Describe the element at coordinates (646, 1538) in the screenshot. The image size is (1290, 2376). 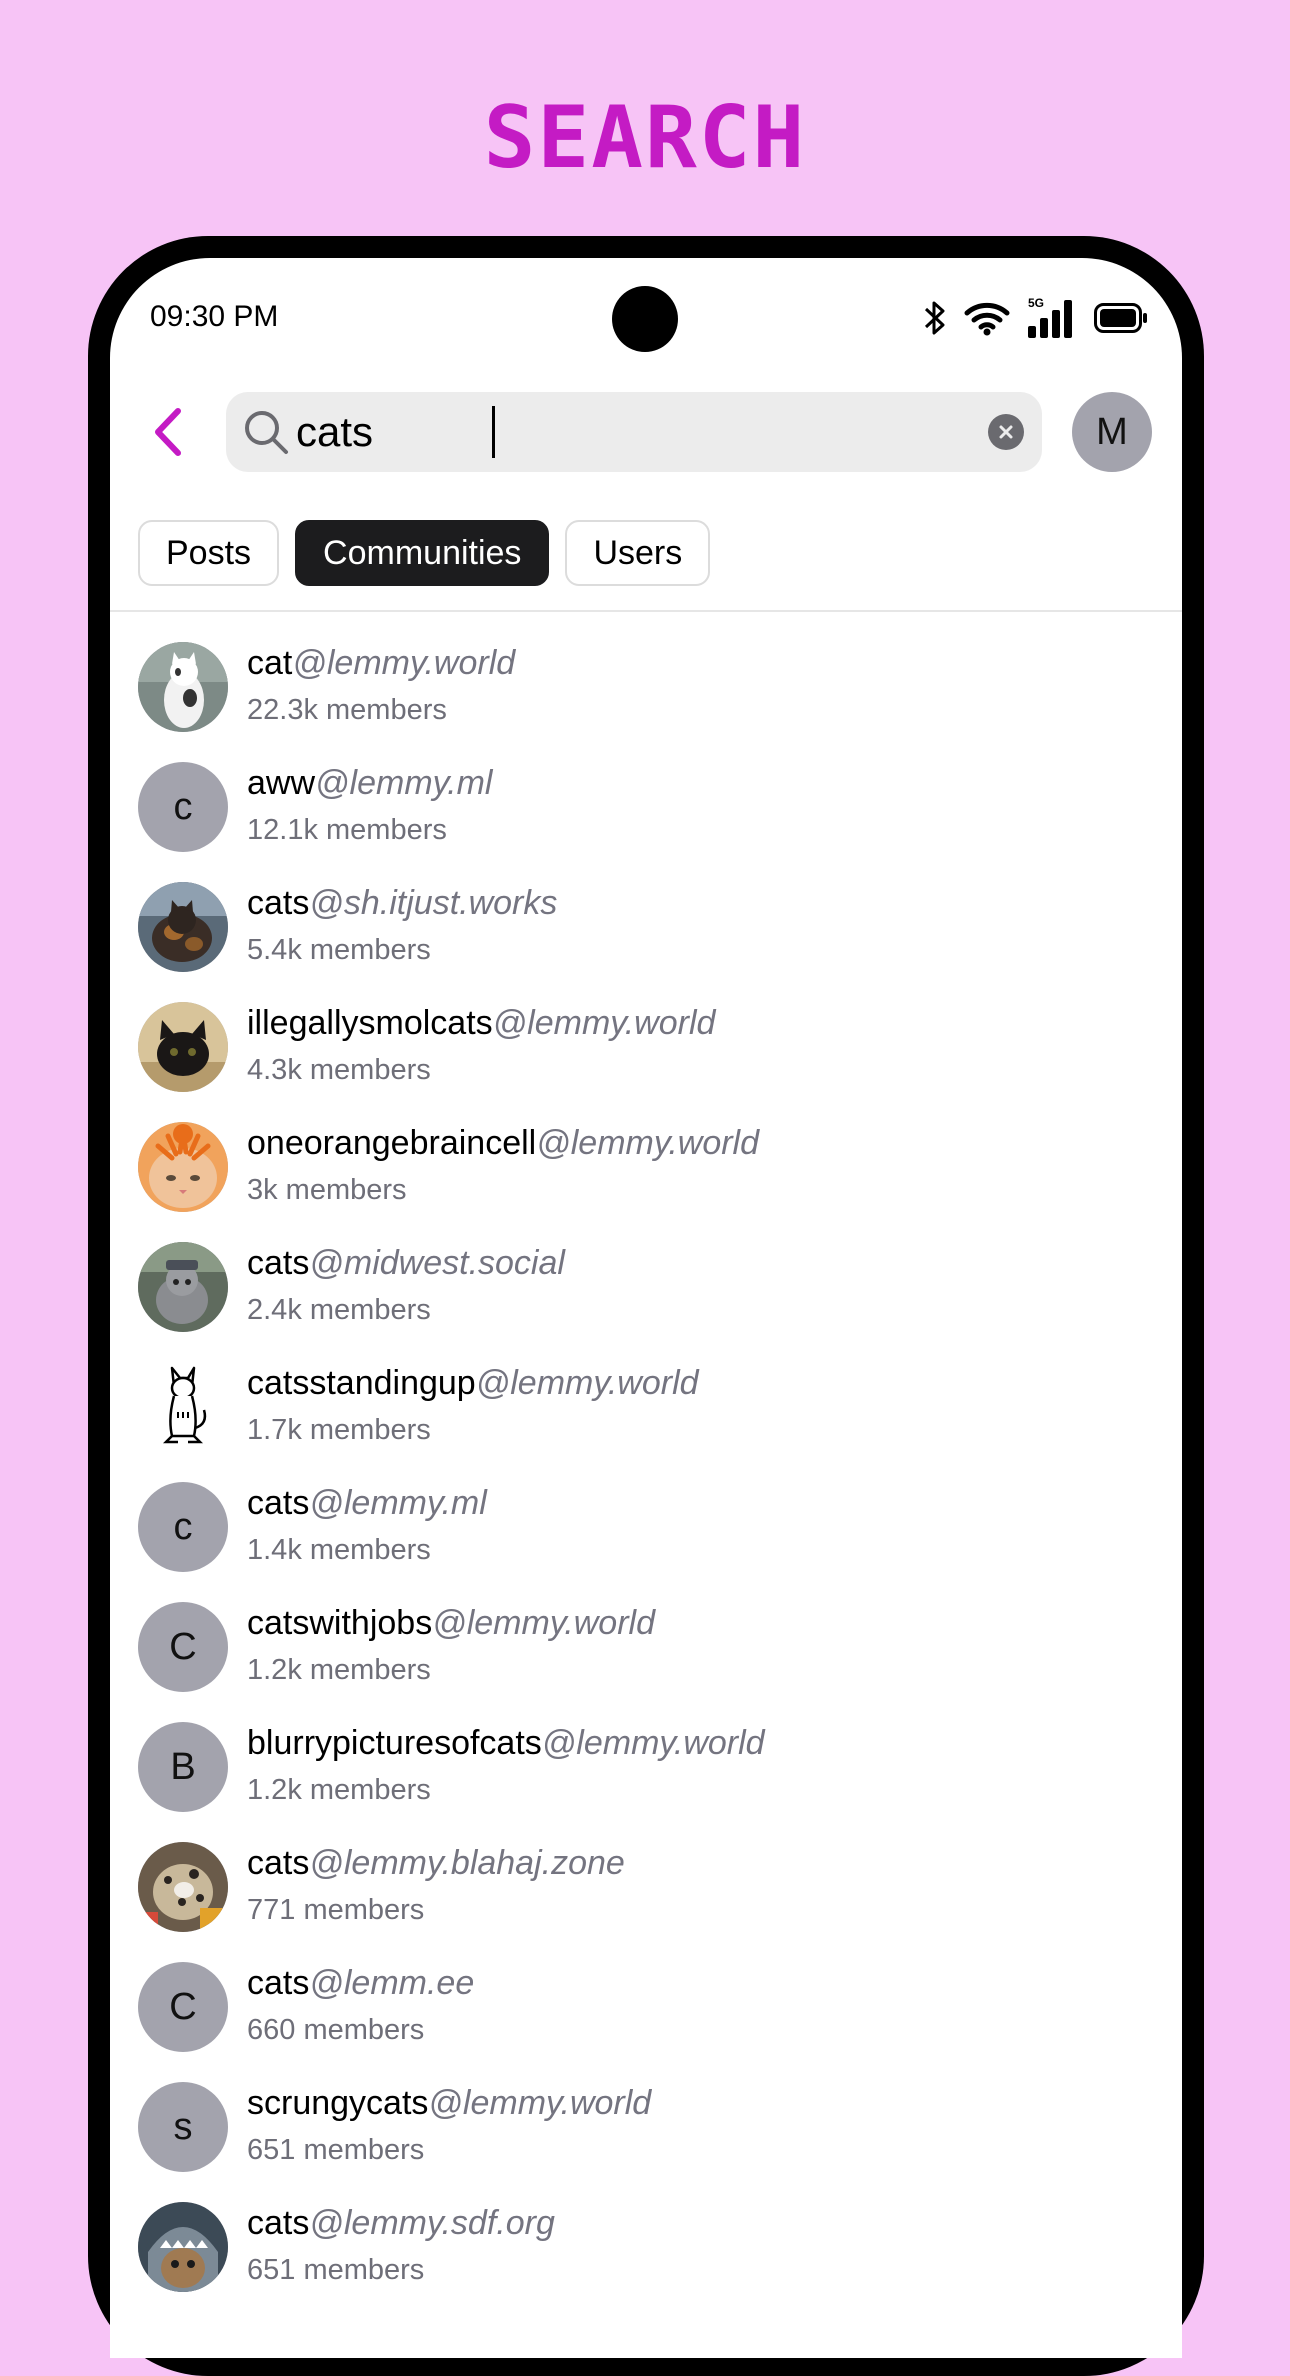
I see `community-row: c cats@lemmy.ml 1.4k members` at that location.